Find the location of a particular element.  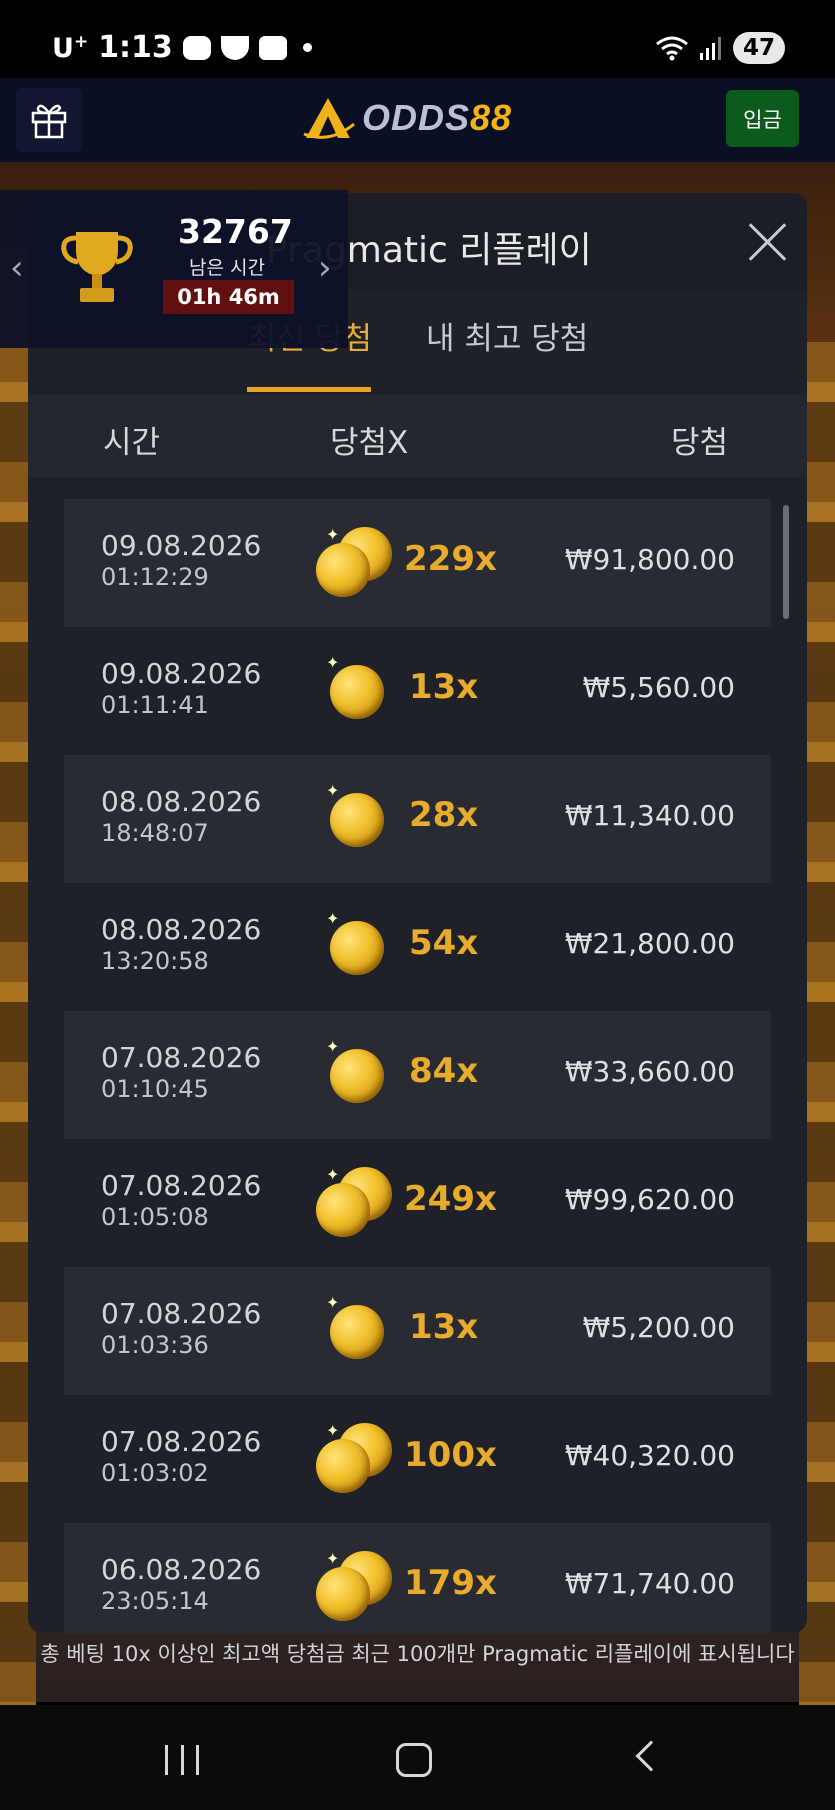

youtube-icon is located at coordinates (272, 47).